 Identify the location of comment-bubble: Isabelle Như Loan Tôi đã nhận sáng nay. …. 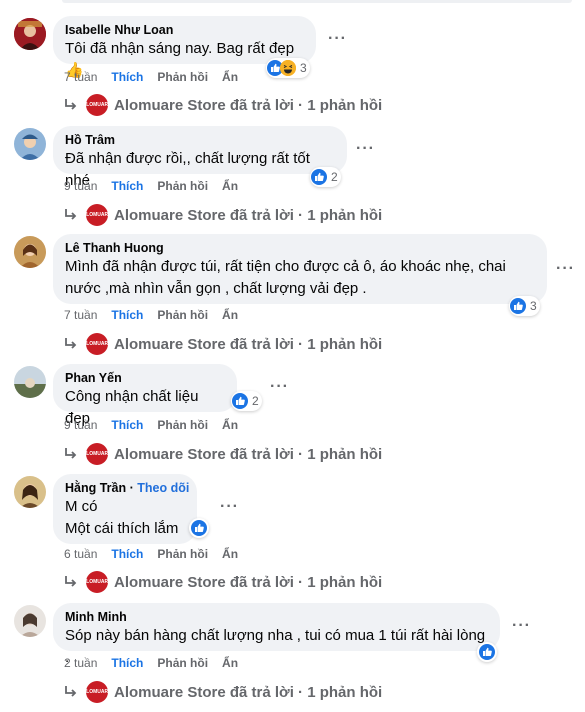
(184, 47).